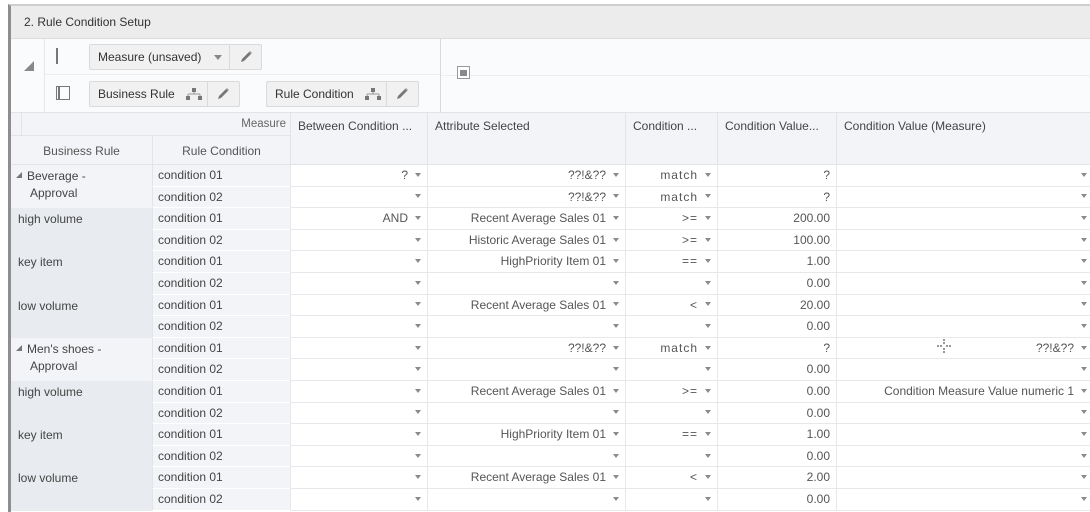 Image resolution: width=1090 pixels, height=512 pixels. What do you see at coordinates (245, 57) in the screenshot?
I see `edit-measure-button` at bounding box center [245, 57].